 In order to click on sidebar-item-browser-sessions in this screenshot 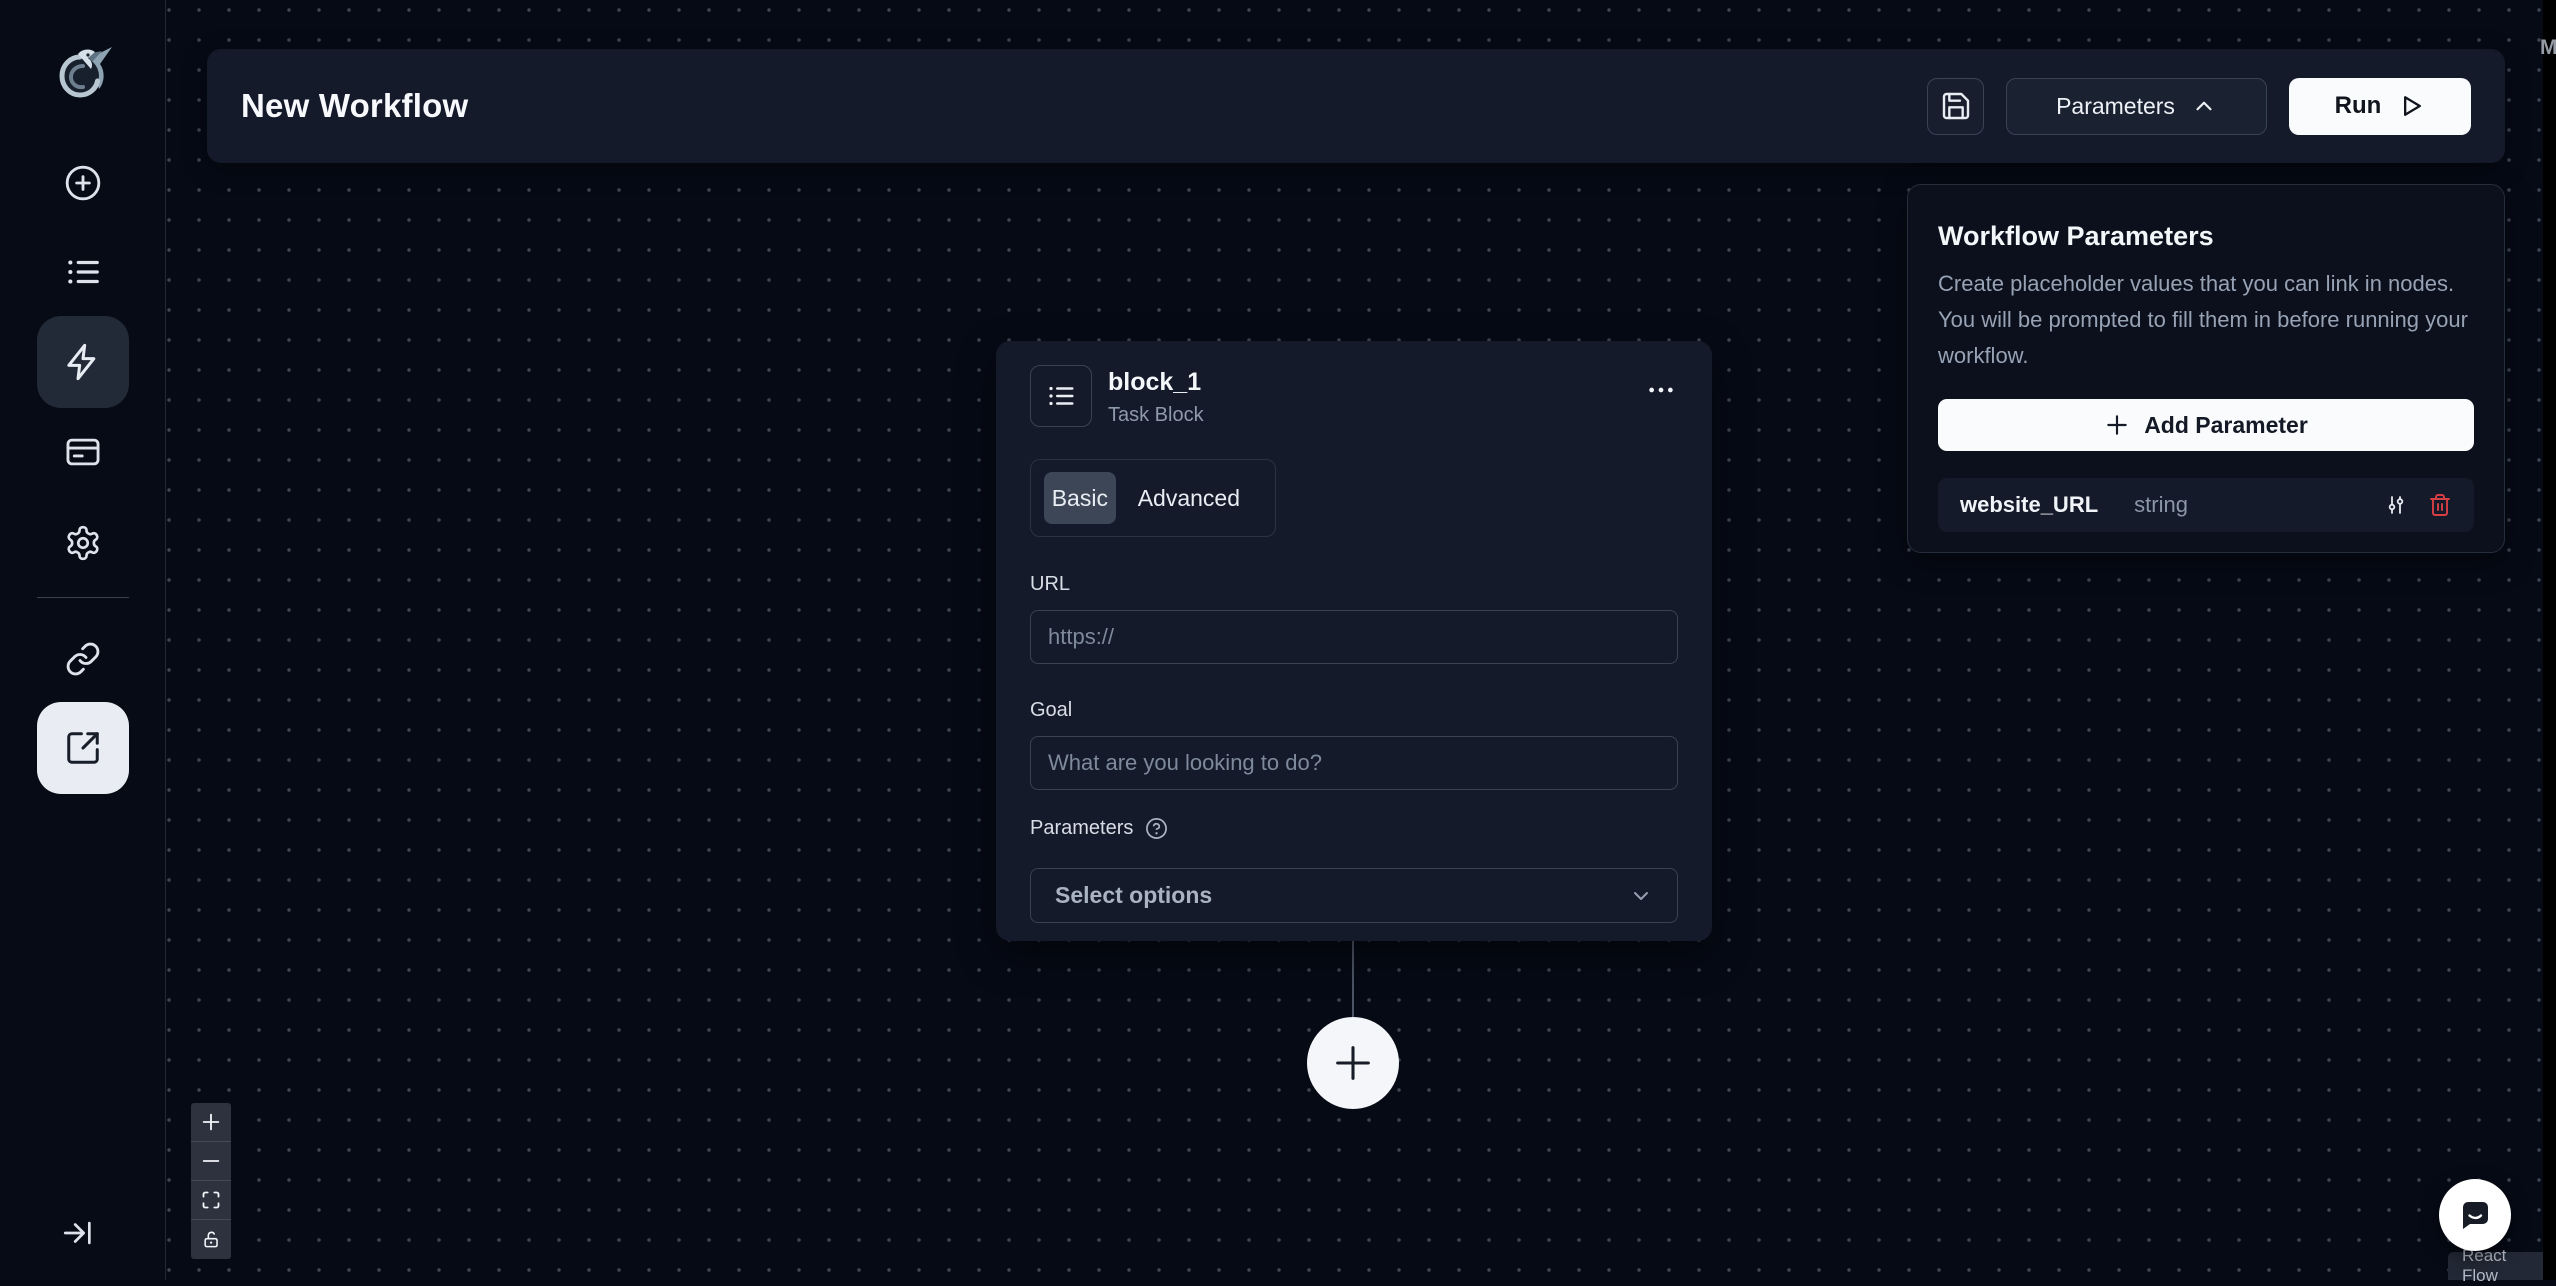, I will do `click(83, 452)`.